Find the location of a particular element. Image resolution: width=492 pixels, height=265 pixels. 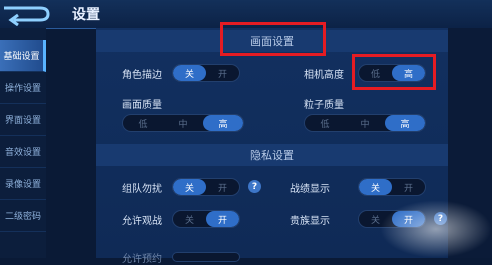

team-dnd-label: 组队勿扰 is located at coordinates (142, 189).